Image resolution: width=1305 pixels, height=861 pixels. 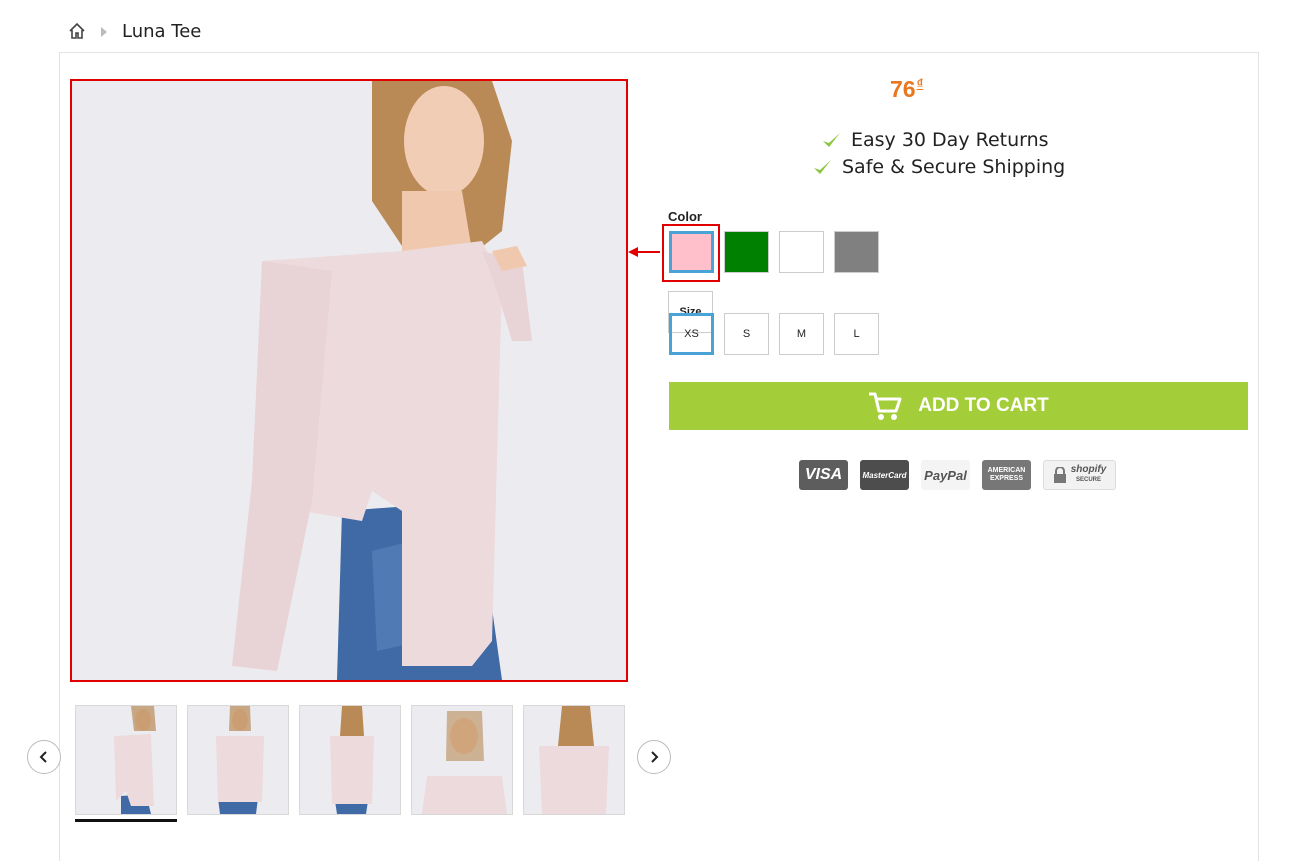 I want to click on amex-line2: EXPRESS, so click(x=1006, y=478).